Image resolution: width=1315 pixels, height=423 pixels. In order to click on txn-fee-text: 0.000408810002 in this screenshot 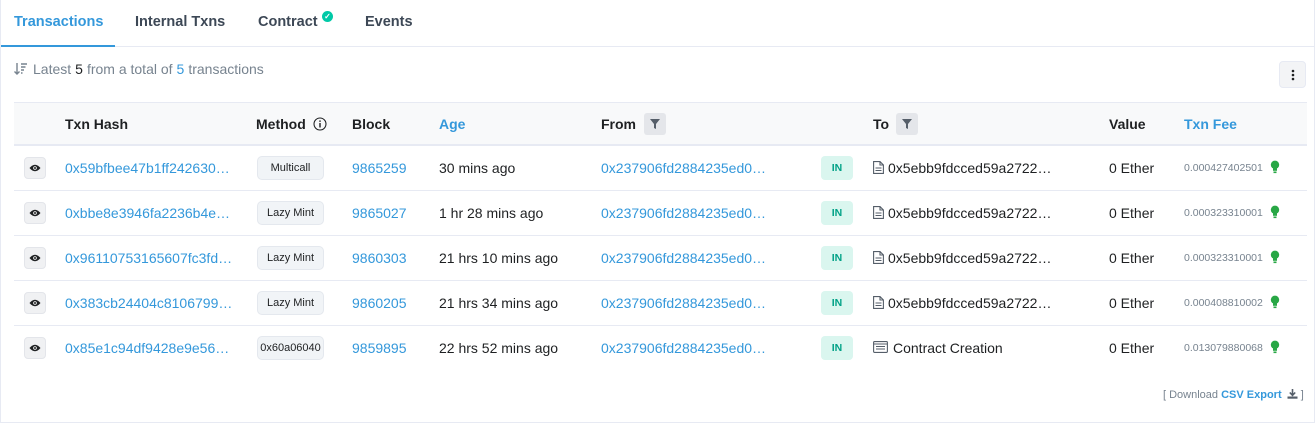, I will do `click(1223, 303)`.